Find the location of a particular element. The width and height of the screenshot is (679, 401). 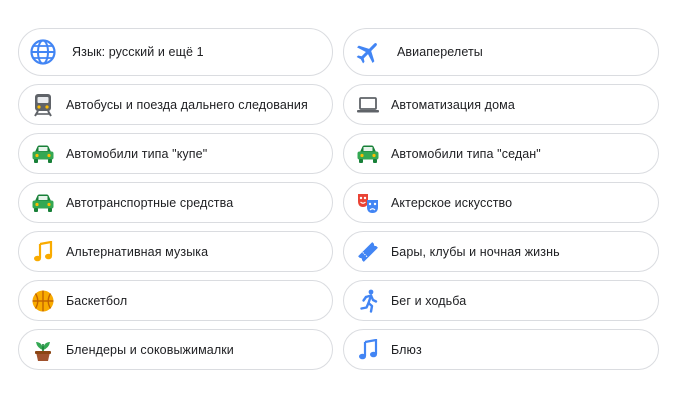

chip-label: Актерское искусство is located at coordinates (452, 202).